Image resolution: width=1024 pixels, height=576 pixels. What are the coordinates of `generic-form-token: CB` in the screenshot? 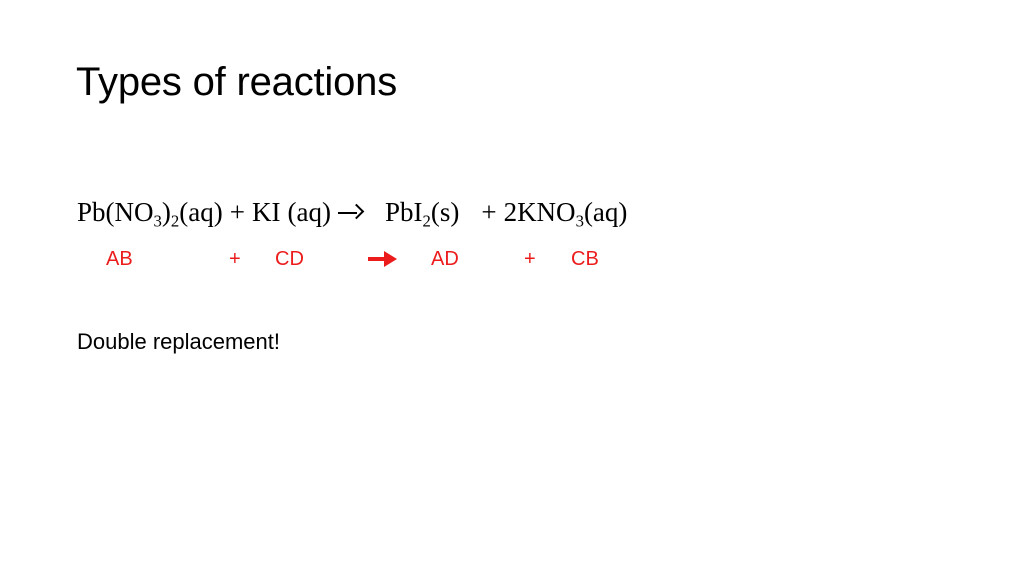 It's located at (585, 259).